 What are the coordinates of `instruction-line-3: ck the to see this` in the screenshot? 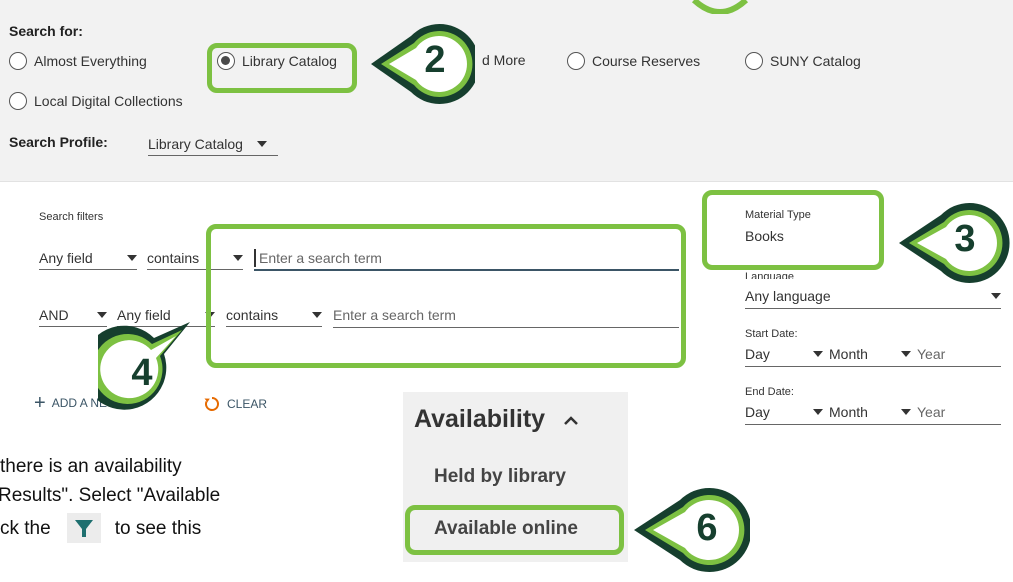 It's located at (100, 528).